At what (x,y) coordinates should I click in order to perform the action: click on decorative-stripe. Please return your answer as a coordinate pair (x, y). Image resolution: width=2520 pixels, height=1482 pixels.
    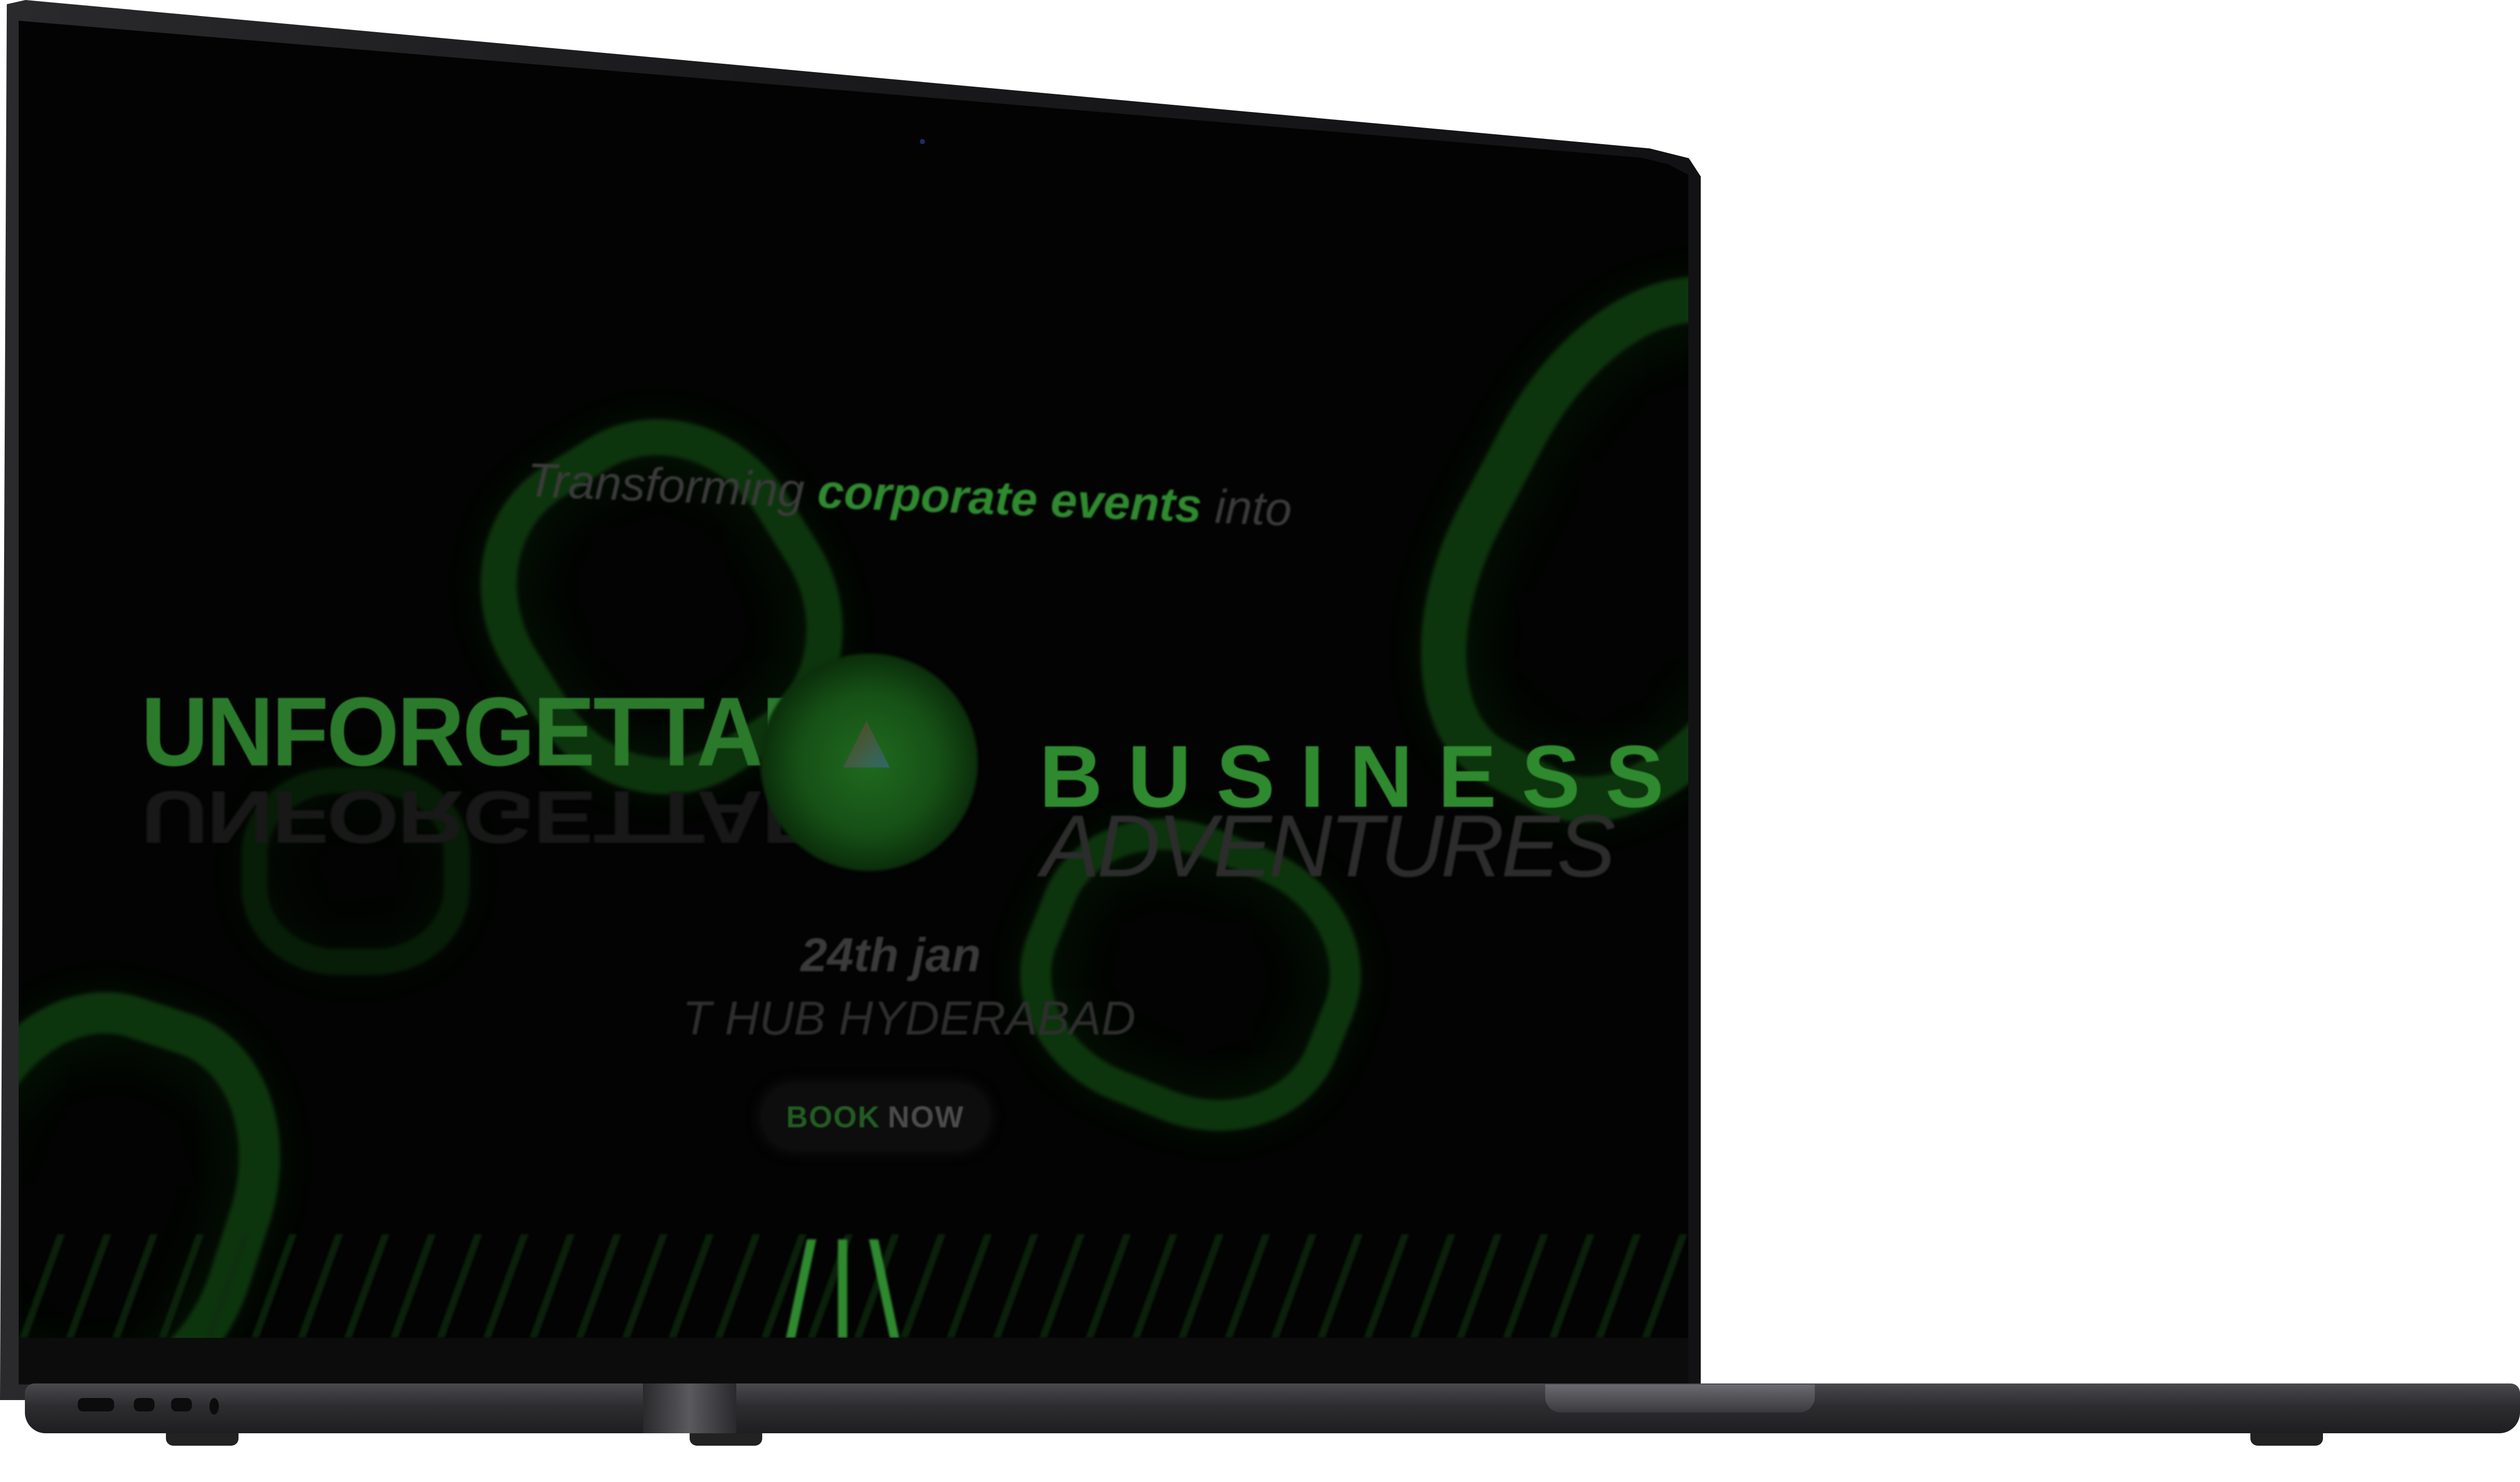
    Looking at the image, I should click on (842, 1288).